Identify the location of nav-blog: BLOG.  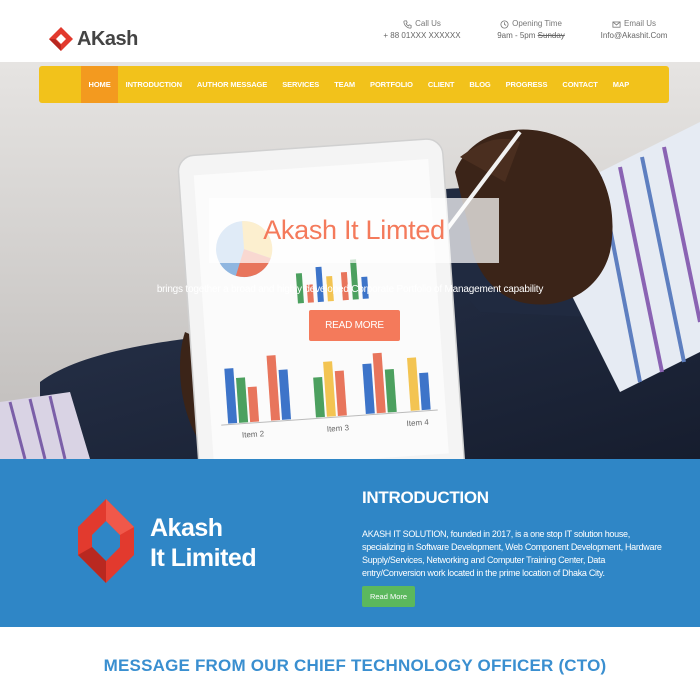
(480, 84).